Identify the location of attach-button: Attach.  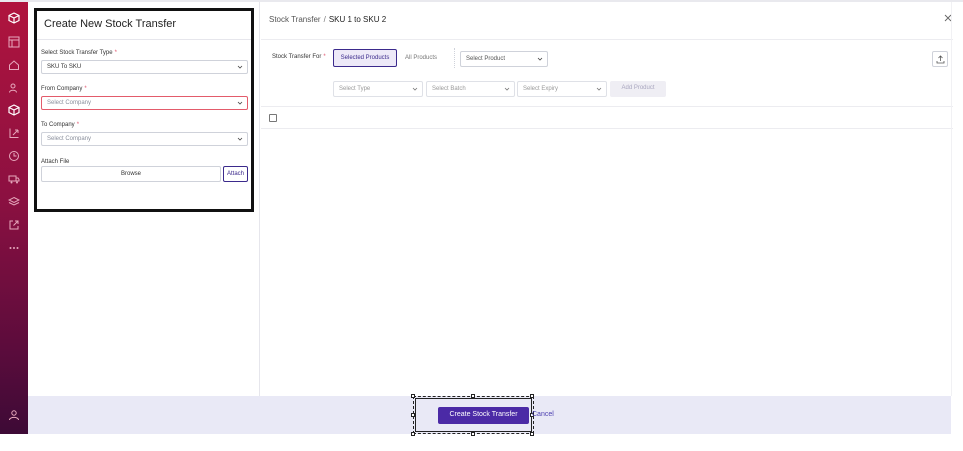
(235, 174).